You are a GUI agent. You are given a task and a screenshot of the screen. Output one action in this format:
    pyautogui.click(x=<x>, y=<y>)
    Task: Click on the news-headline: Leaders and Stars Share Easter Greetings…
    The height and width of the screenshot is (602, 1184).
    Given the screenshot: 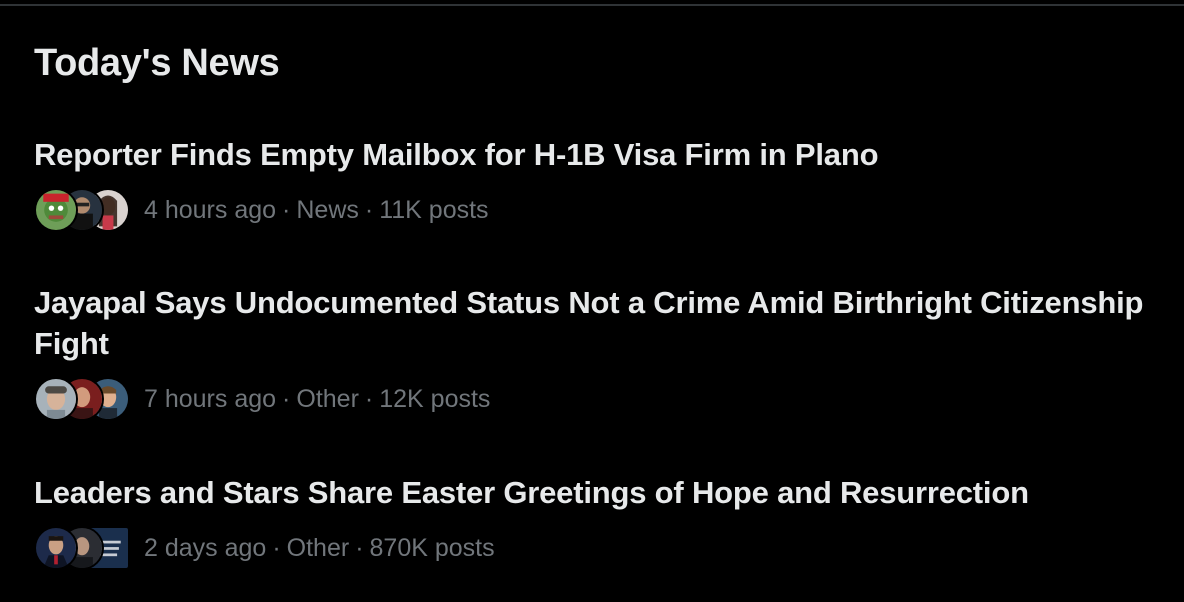 What is the action you would take?
    pyautogui.click(x=589, y=492)
    